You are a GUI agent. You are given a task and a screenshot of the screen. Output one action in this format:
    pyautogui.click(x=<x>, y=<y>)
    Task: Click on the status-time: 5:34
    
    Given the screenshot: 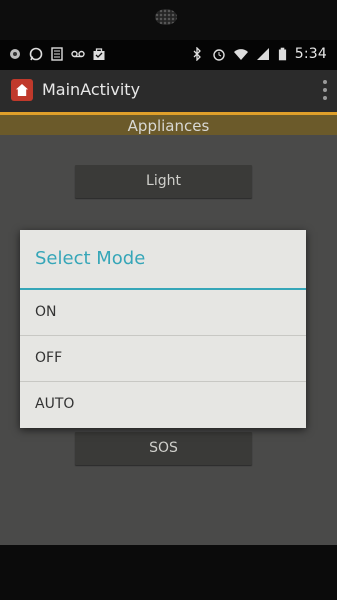 What is the action you would take?
    pyautogui.click(x=310, y=54)
    